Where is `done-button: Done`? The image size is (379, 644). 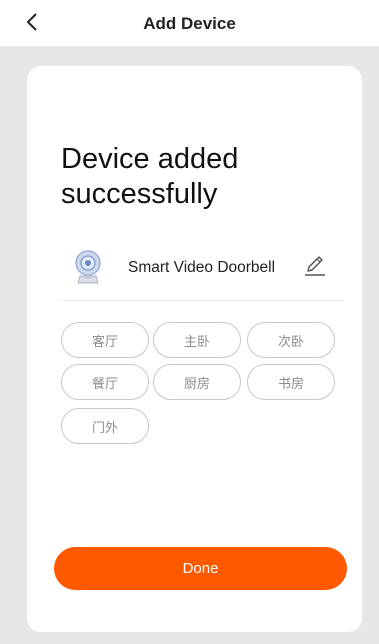
done-button: Done is located at coordinates (200, 568).